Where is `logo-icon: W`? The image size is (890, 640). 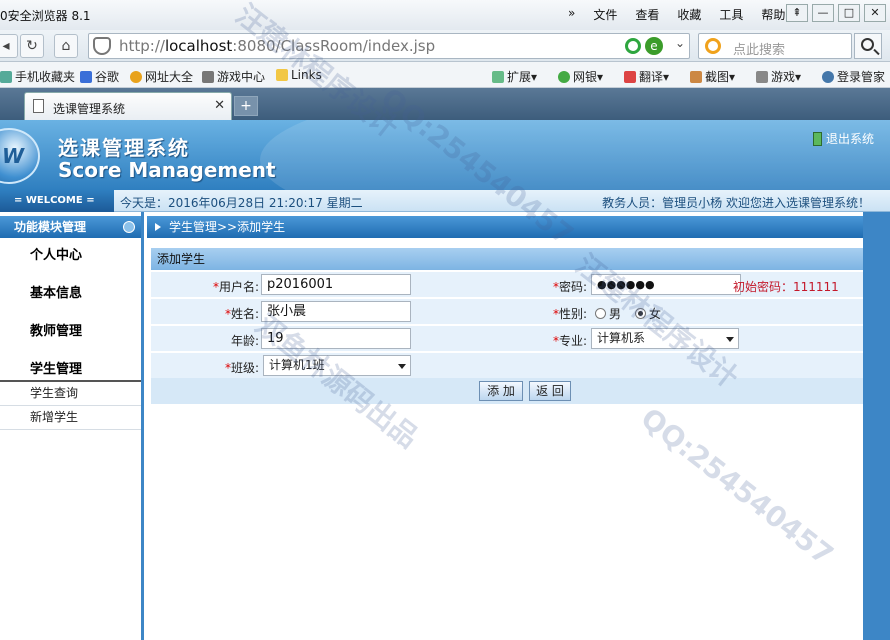 logo-icon: W is located at coordinates (20, 156).